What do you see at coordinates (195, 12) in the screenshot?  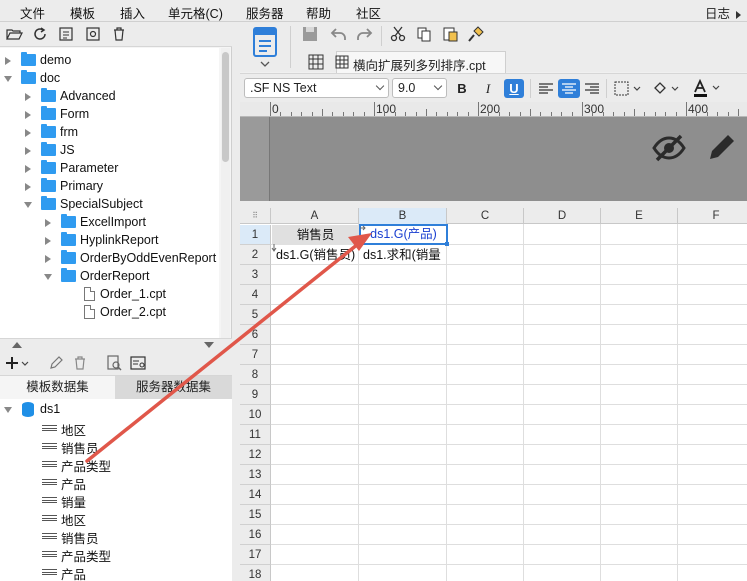 I see `menu-cell: 单元格(C)` at bounding box center [195, 12].